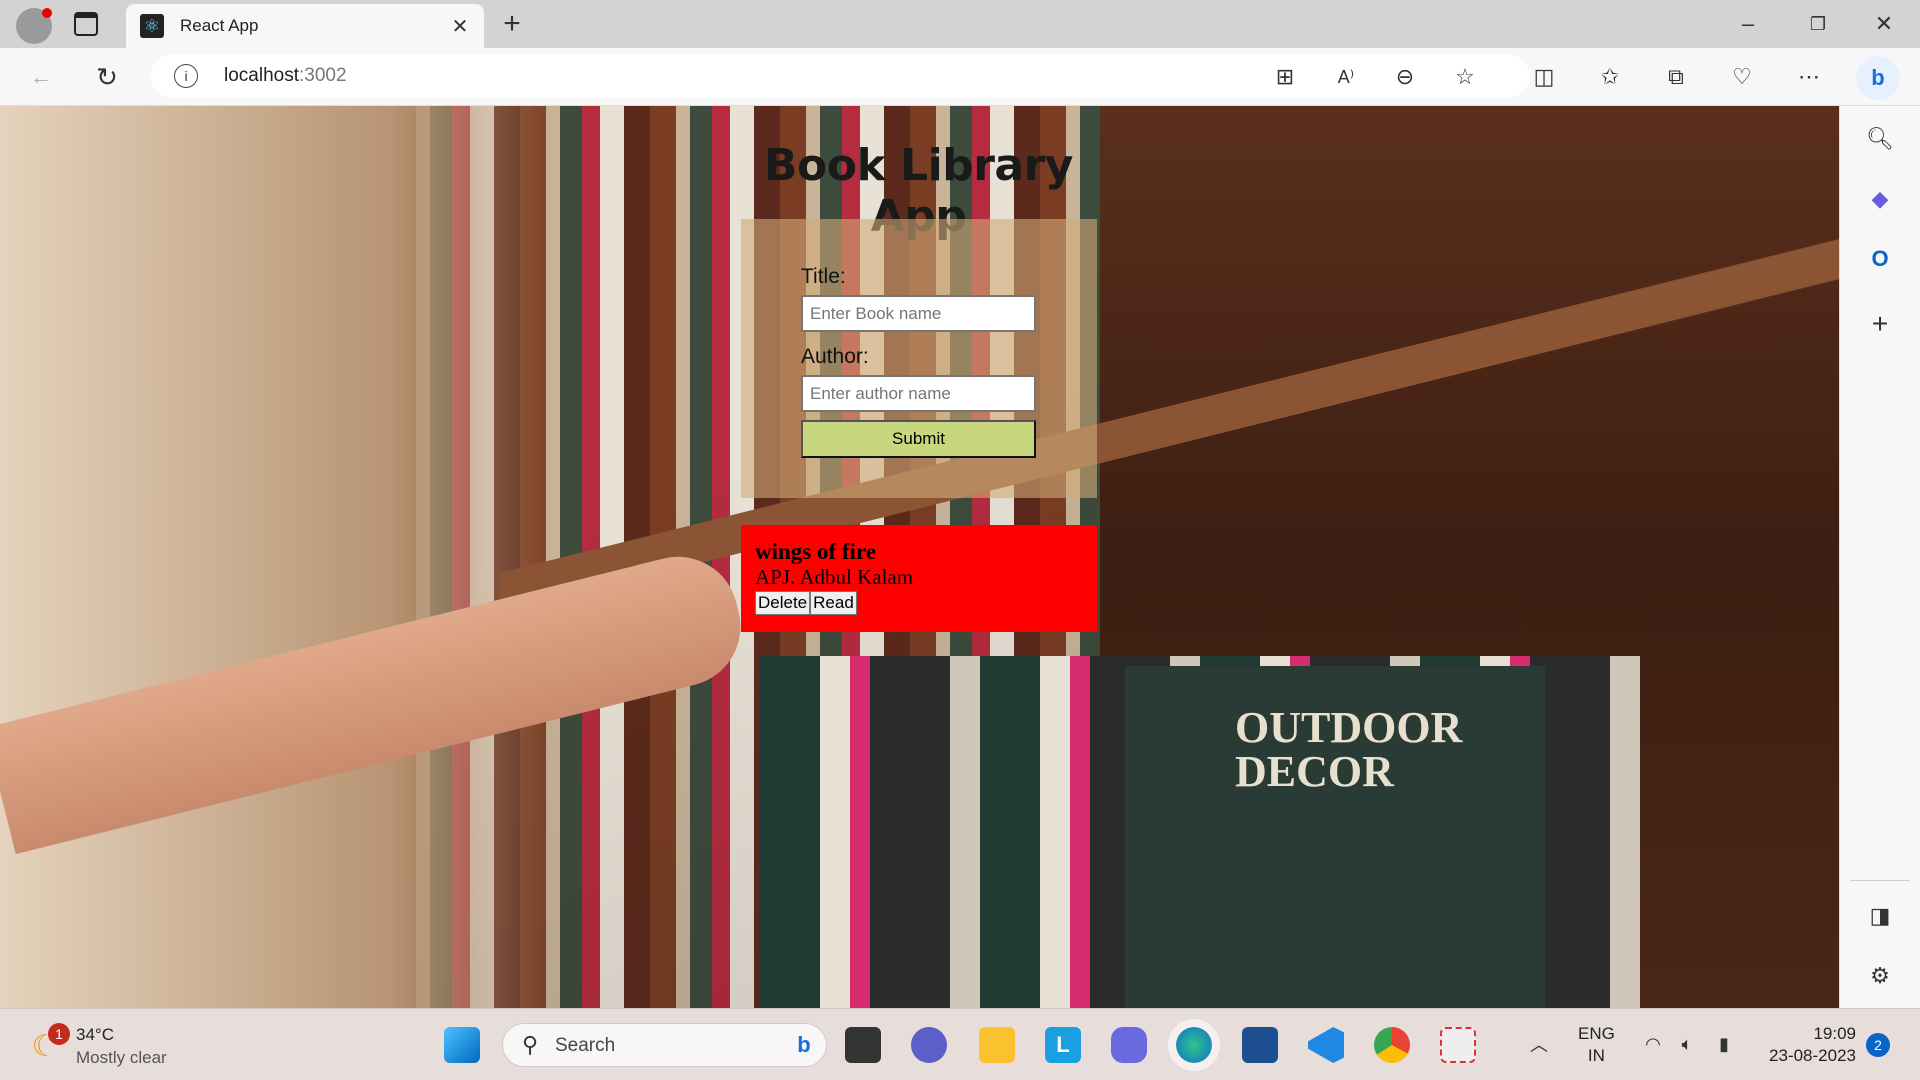  What do you see at coordinates (918, 439) in the screenshot?
I see `submit-button: Submit` at bounding box center [918, 439].